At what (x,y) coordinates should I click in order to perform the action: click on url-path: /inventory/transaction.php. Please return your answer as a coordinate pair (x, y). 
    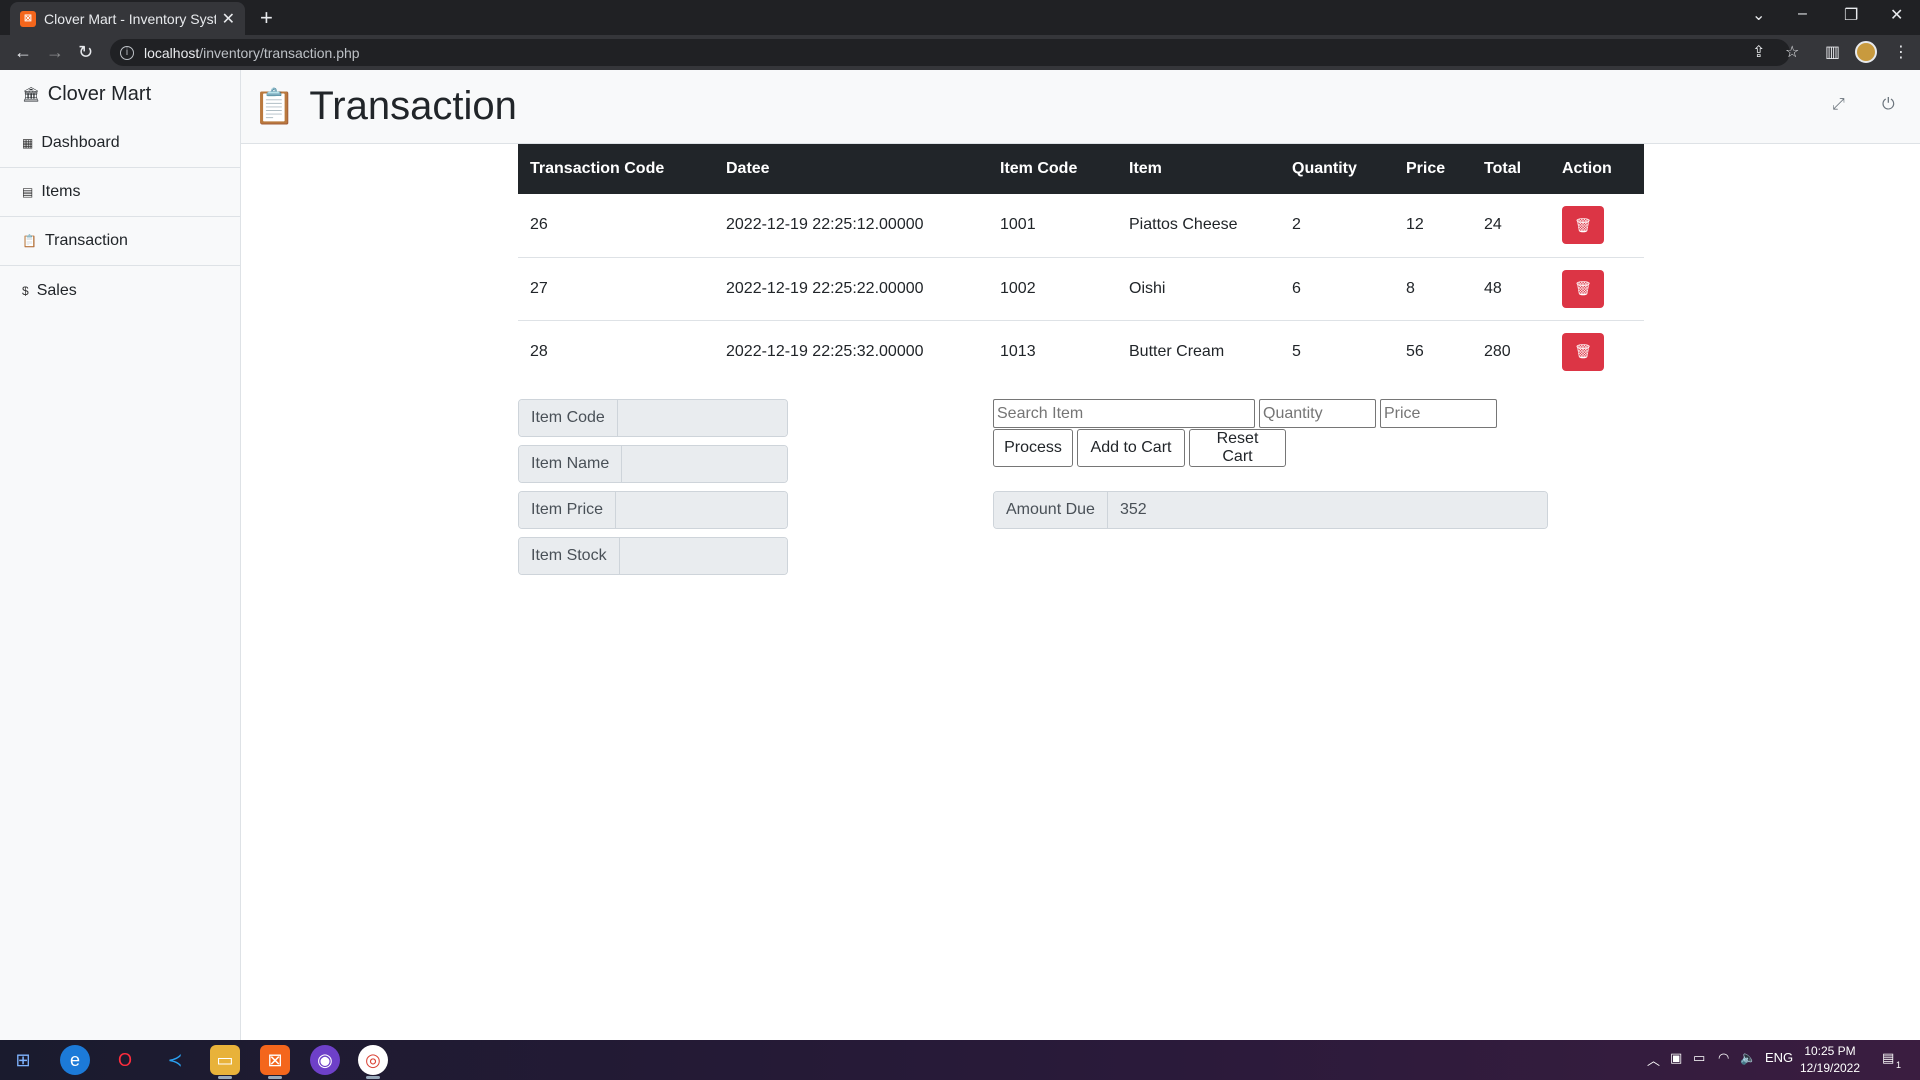
    Looking at the image, I should click on (279, 52).